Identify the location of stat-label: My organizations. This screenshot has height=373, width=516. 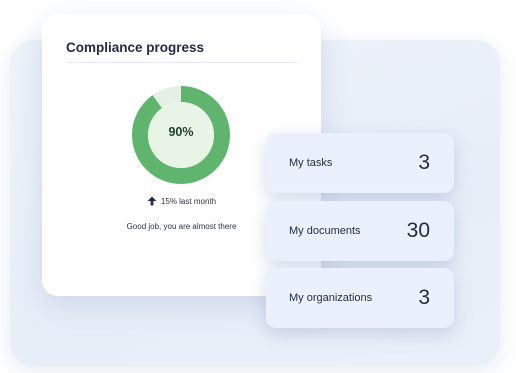
(331, 298).